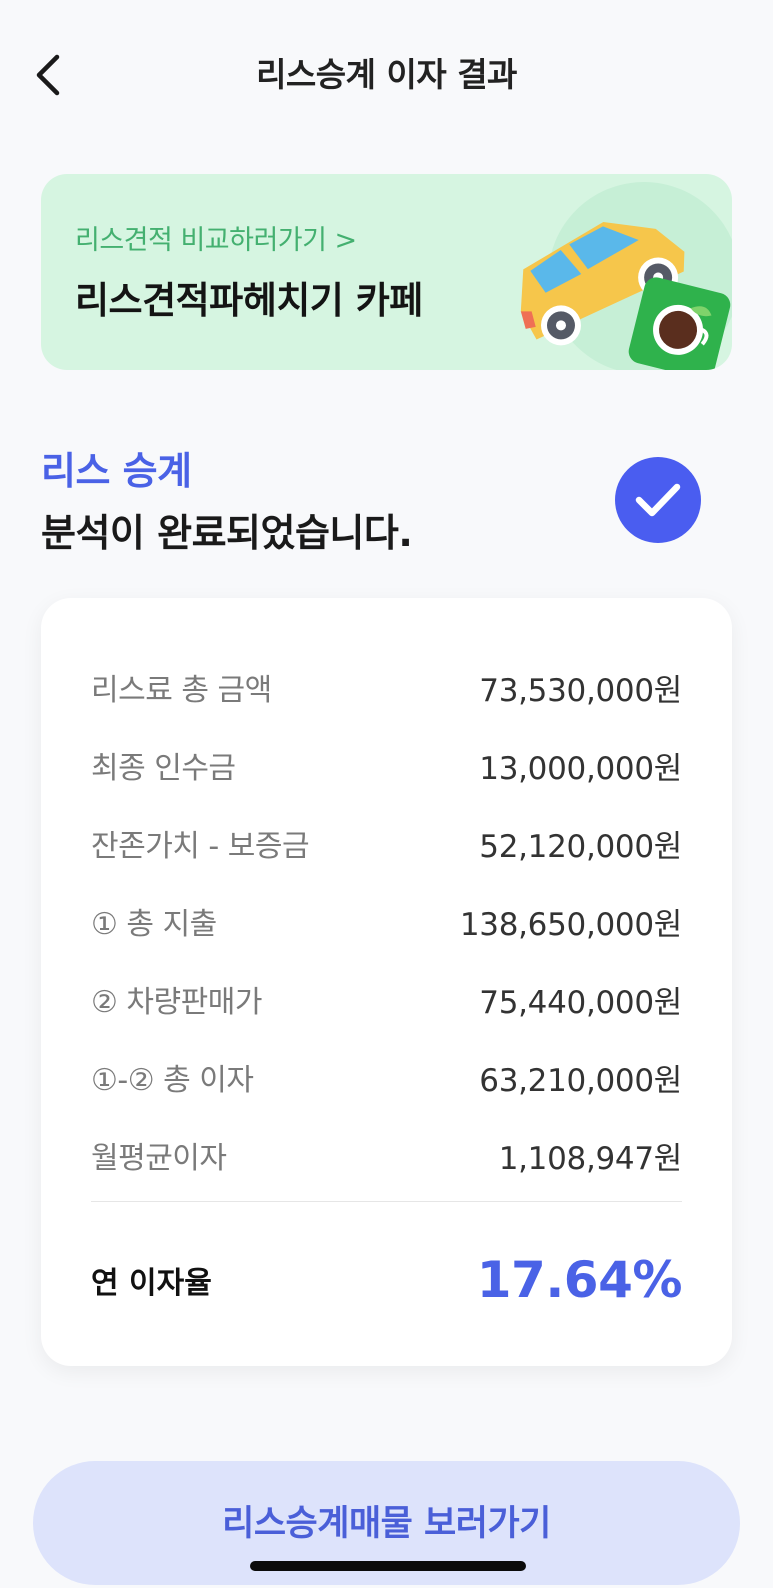  I want to click on annual-rate-label: 연 이자율, so click(151, 1283).